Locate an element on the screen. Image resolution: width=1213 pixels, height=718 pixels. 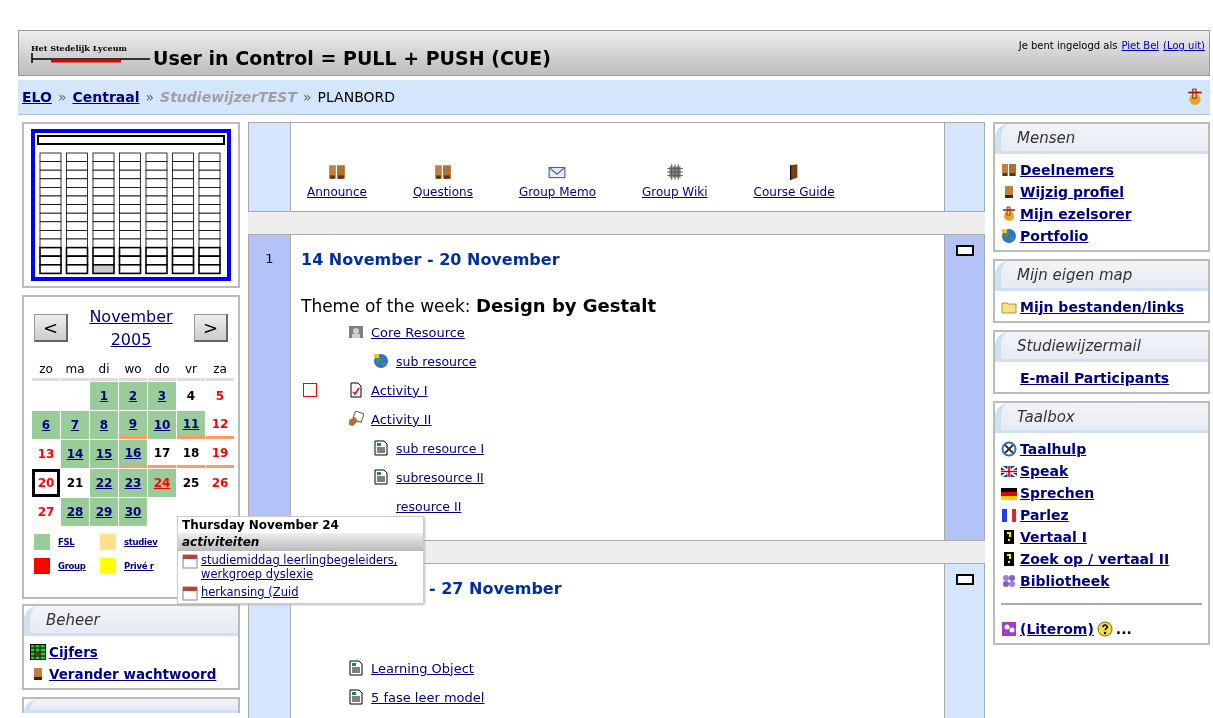
panel-header: Taalbox is located at coordinates (1101, 418).